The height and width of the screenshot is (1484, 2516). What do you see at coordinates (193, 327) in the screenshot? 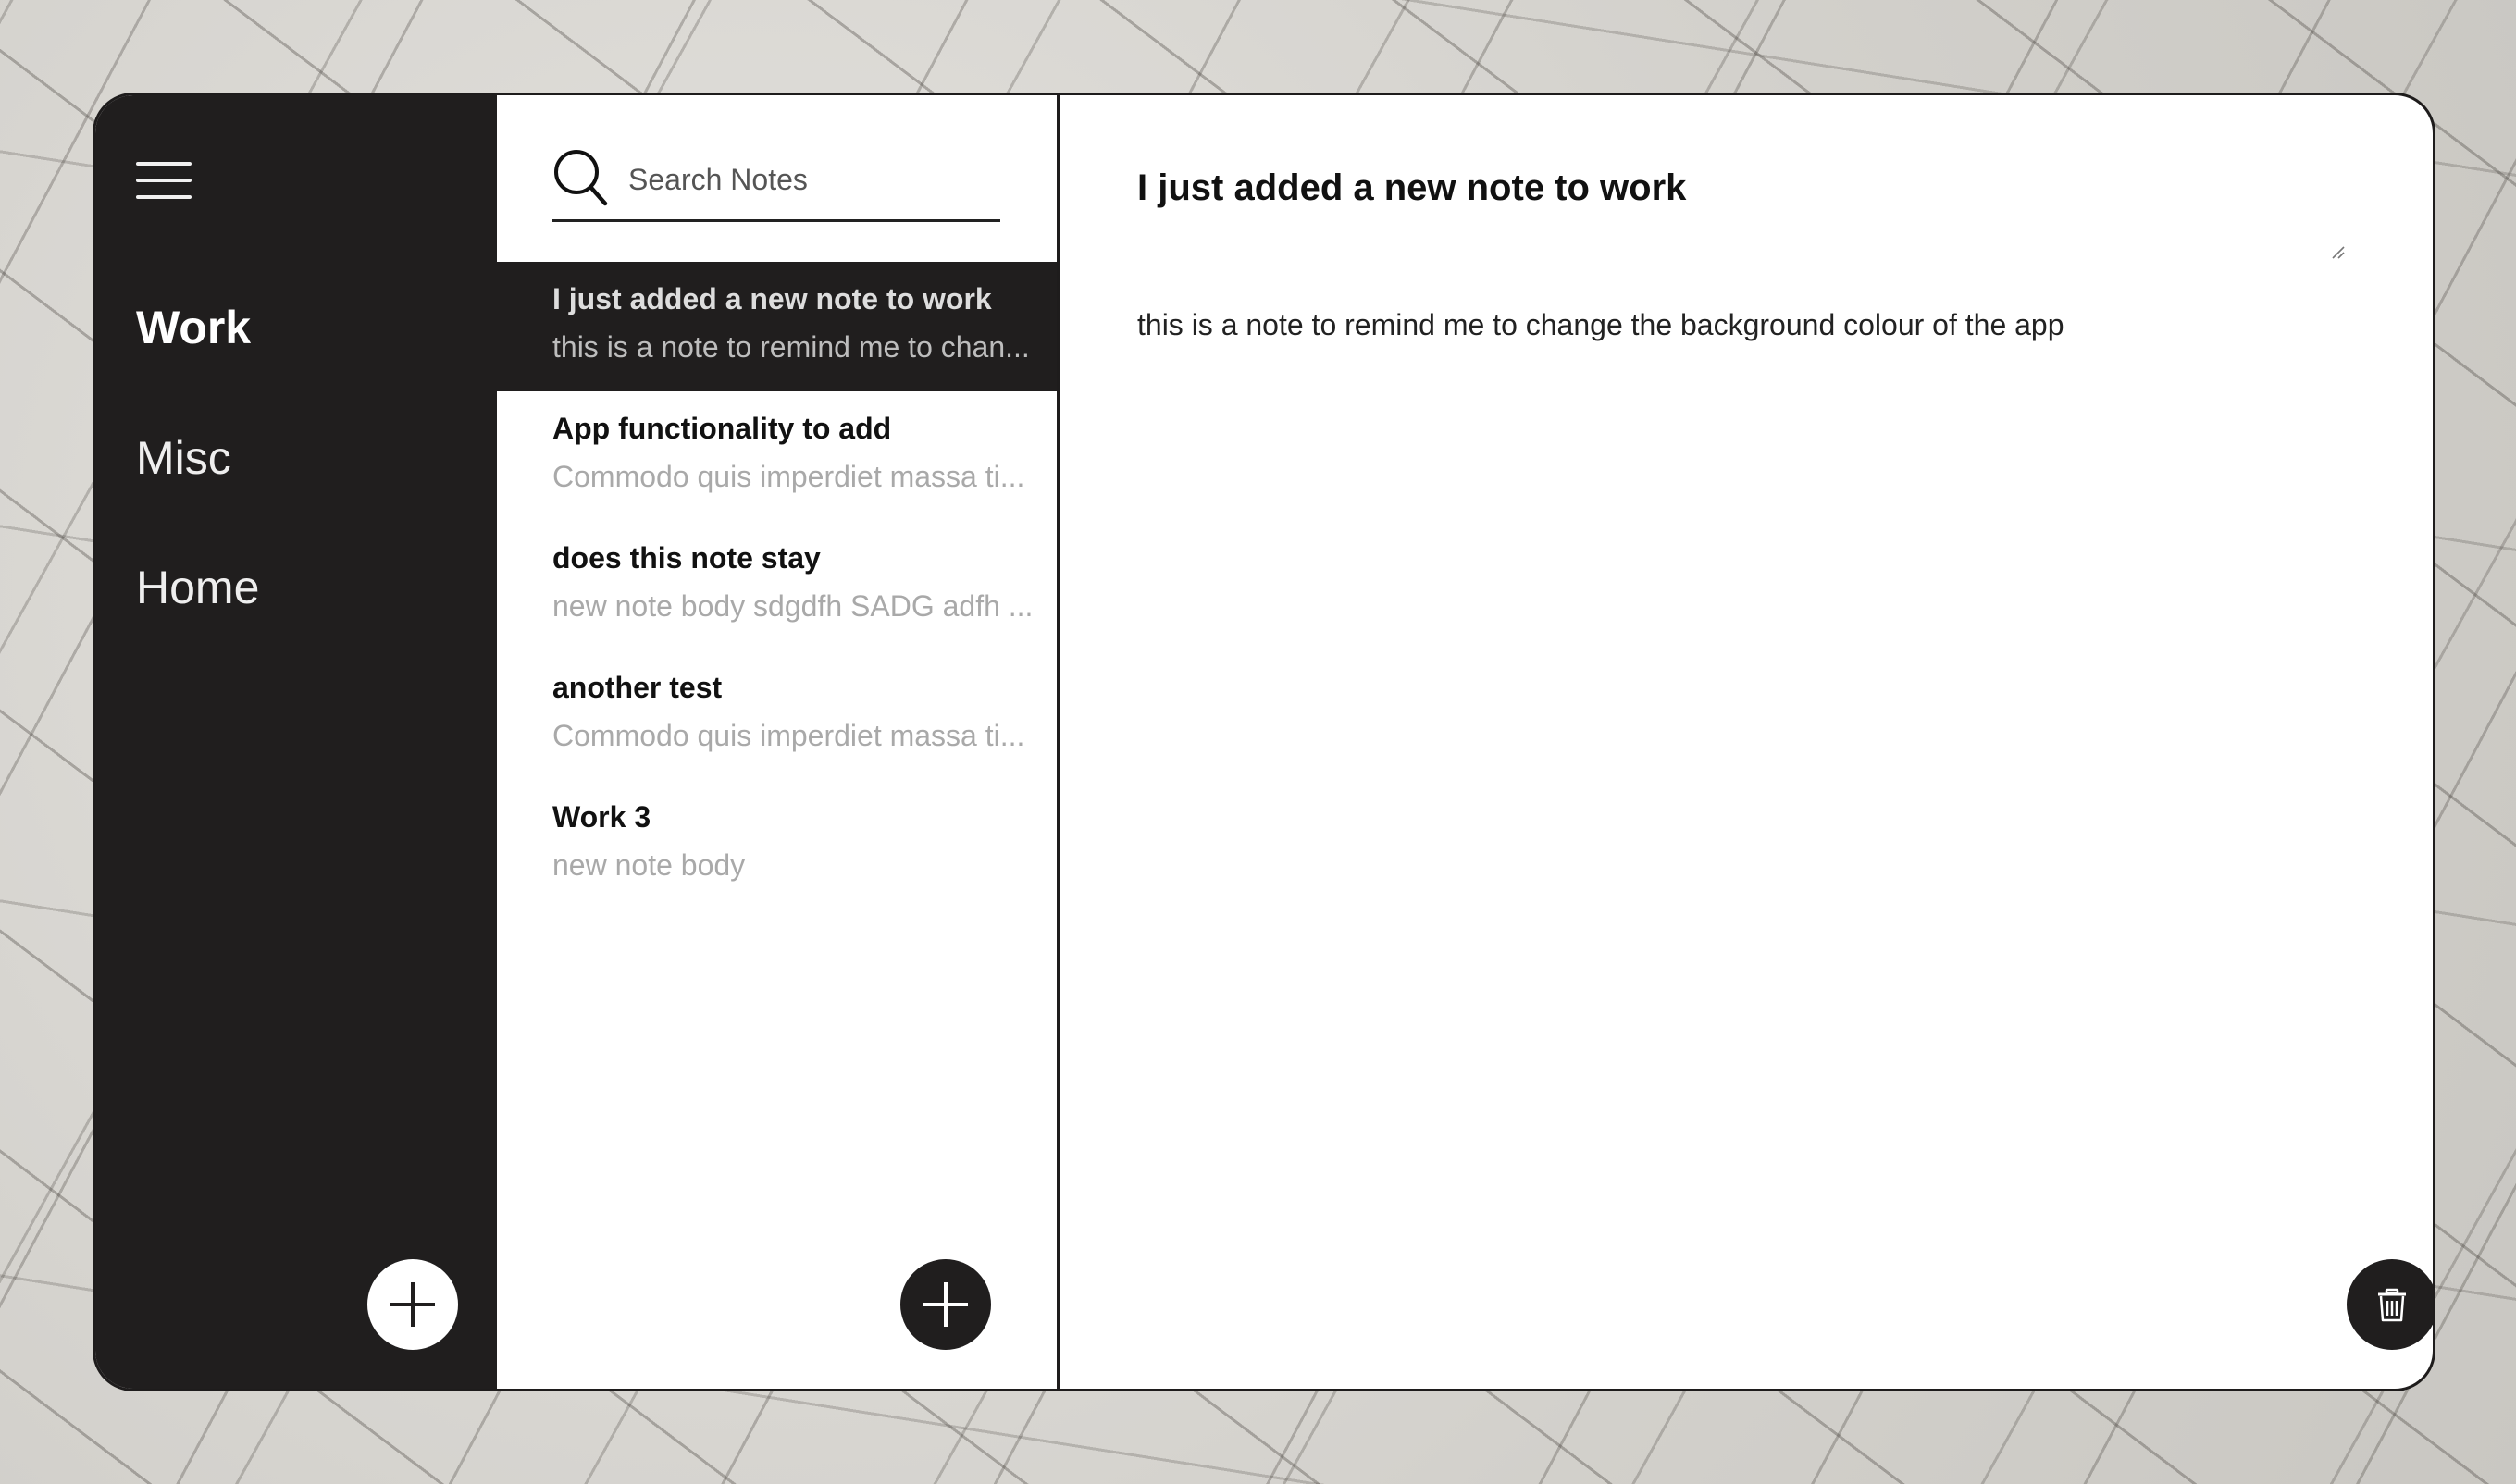
I see `category-work: Work` at bounding box center [193, 327].